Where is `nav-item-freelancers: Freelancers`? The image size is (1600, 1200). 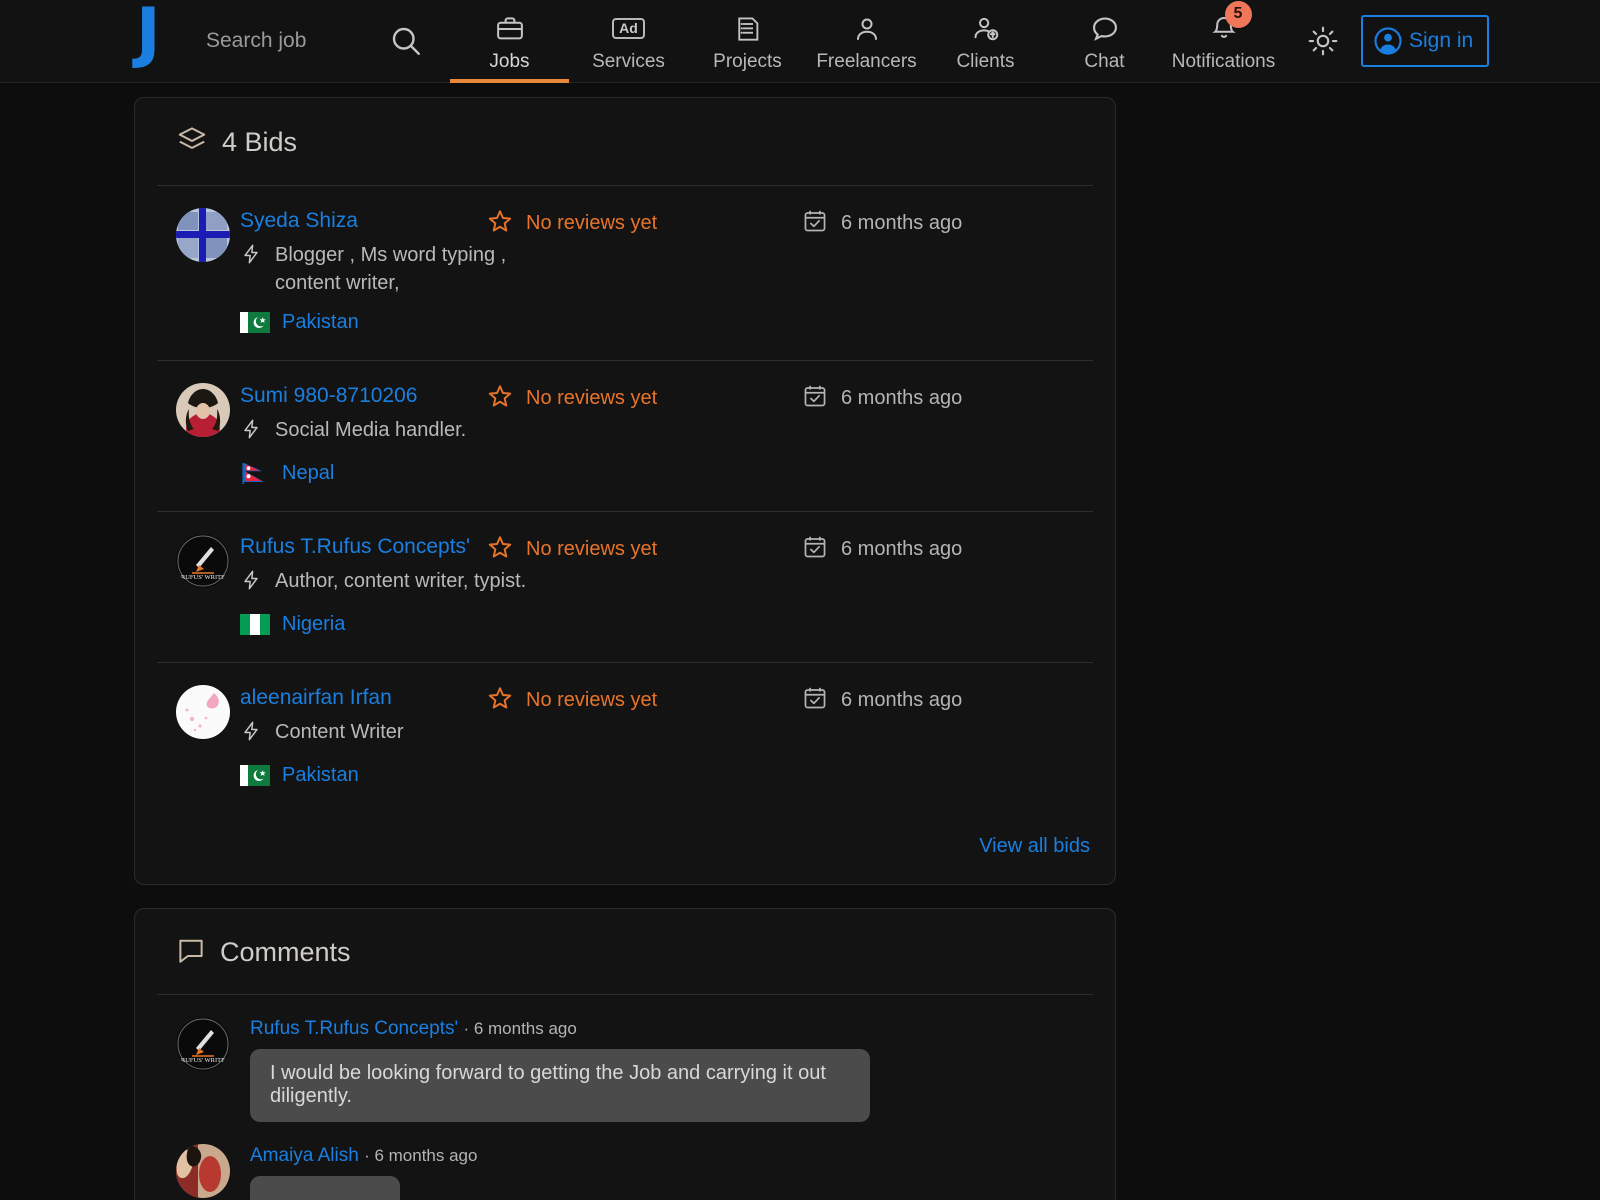 nav-item-freelancers: Freelancers is located at coordinates (866, 41).